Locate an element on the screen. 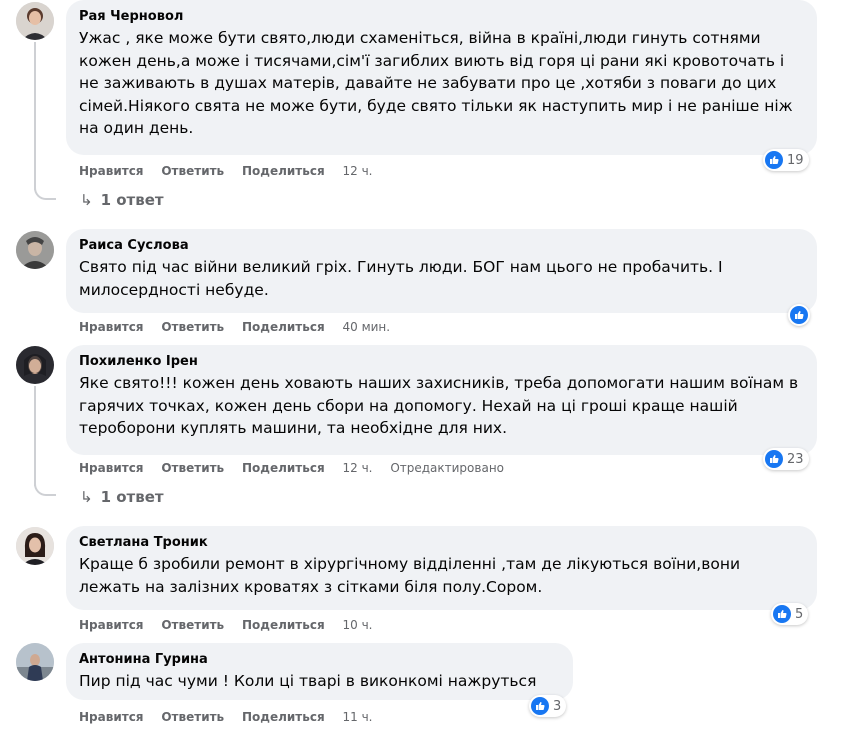 The height and width of the screenshot is (729, 852). reaction-number: 5 is located at coordinates (799, 614).